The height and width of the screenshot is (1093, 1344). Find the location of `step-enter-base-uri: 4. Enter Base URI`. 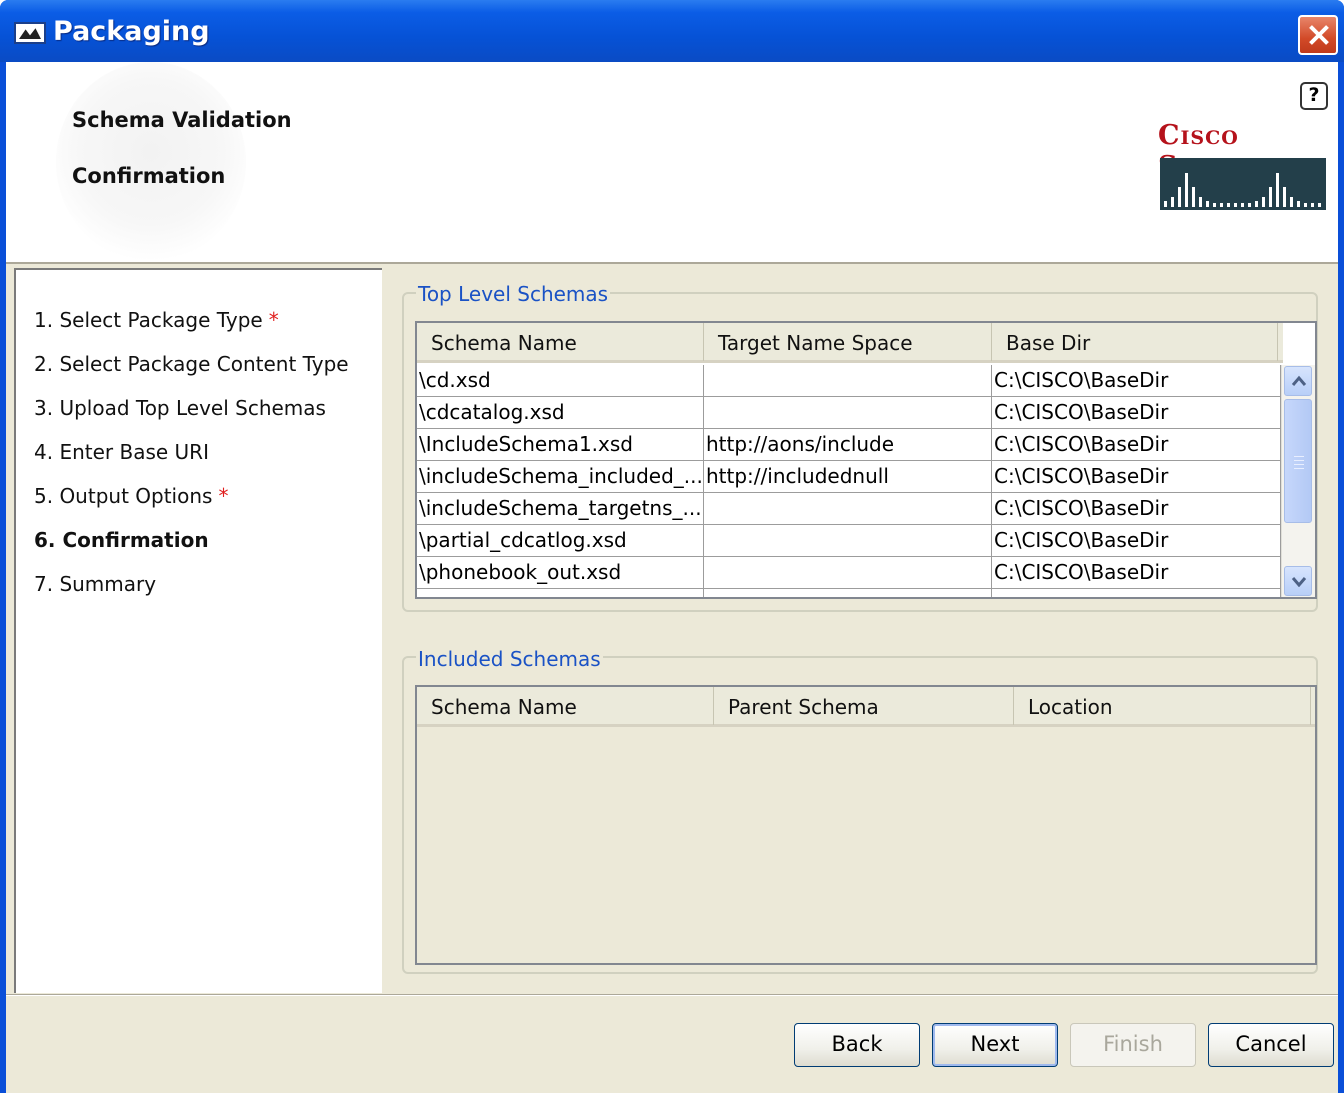

step-enter-base-uri: 4. Enter Base URI is located at coordinates (121, 452).